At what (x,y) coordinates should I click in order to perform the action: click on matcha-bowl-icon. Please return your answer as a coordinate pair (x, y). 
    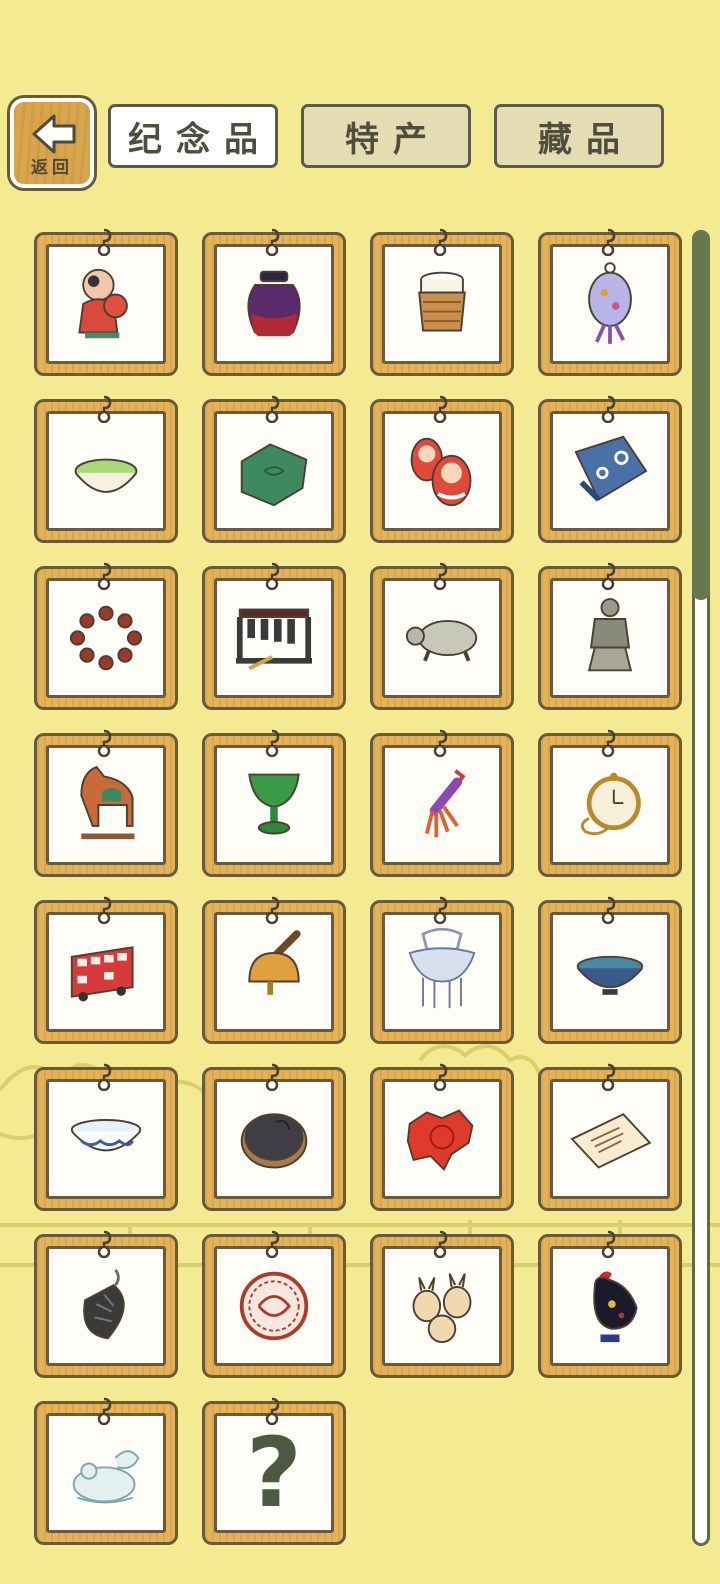
    Looking at the image, I should click on (106, 475).